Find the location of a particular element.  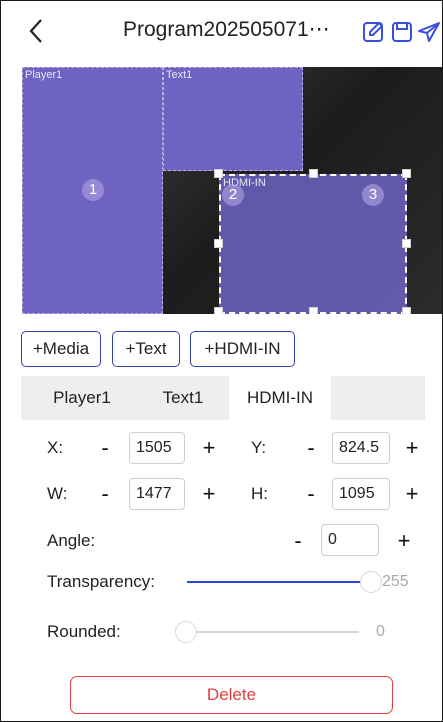

window-label: Text1 is located at coordinates (179, 75).